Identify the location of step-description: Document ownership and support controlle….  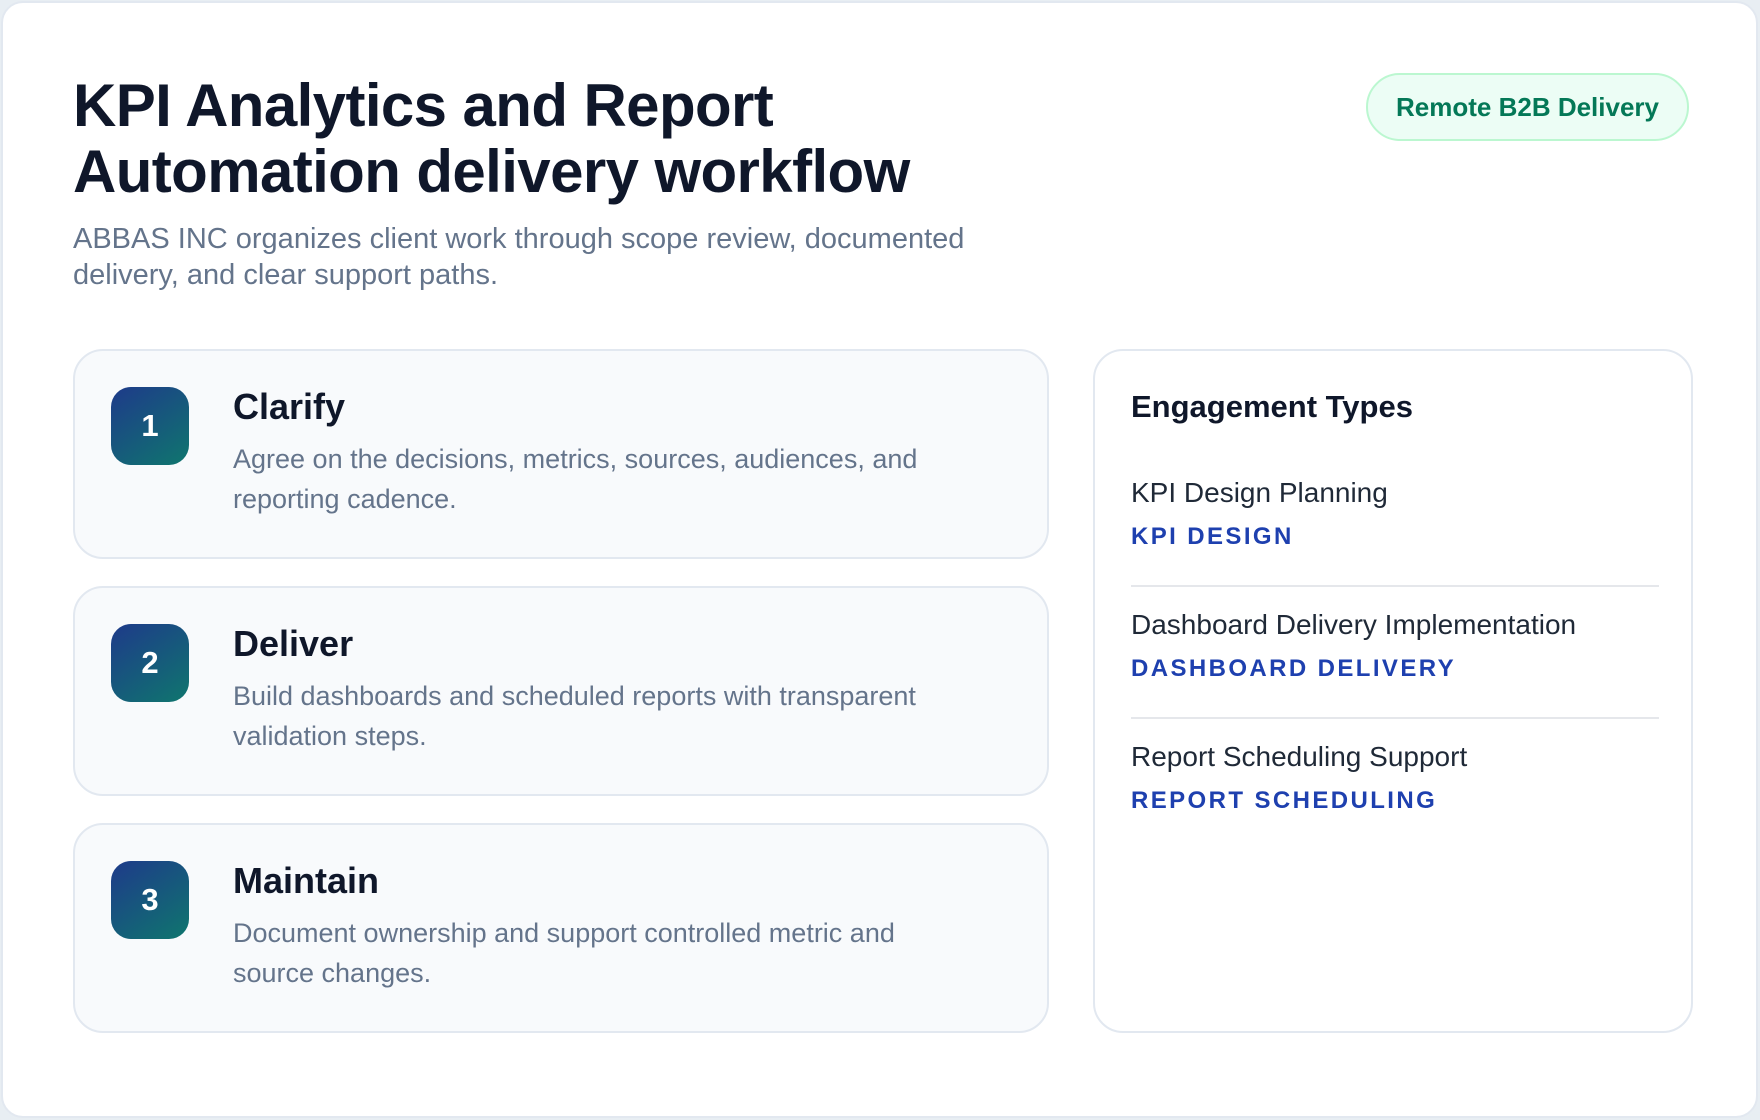
(618, 953).